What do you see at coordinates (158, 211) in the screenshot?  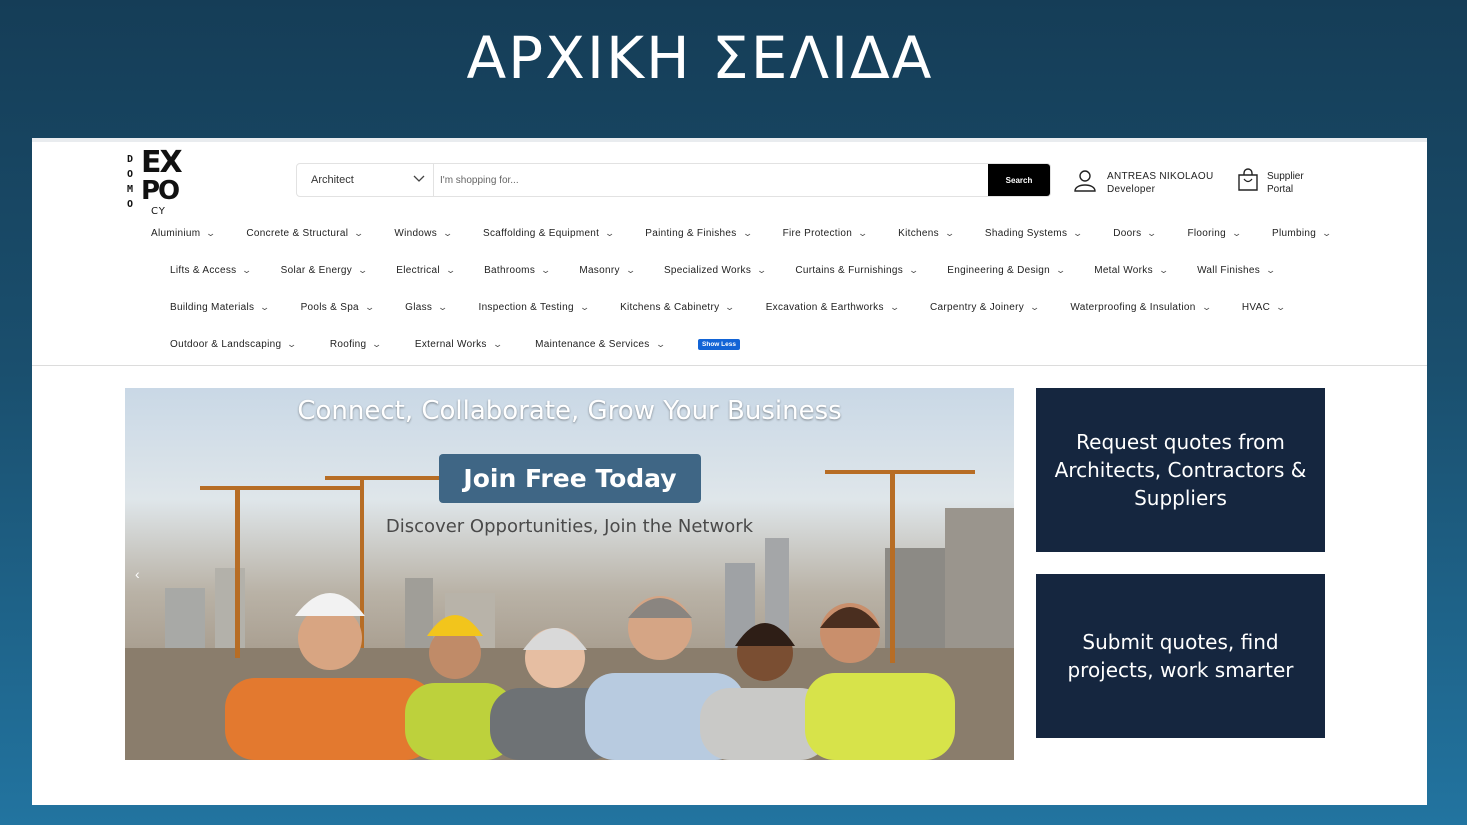 I see `logo-cy: CY` at bounding box center [158, 211].